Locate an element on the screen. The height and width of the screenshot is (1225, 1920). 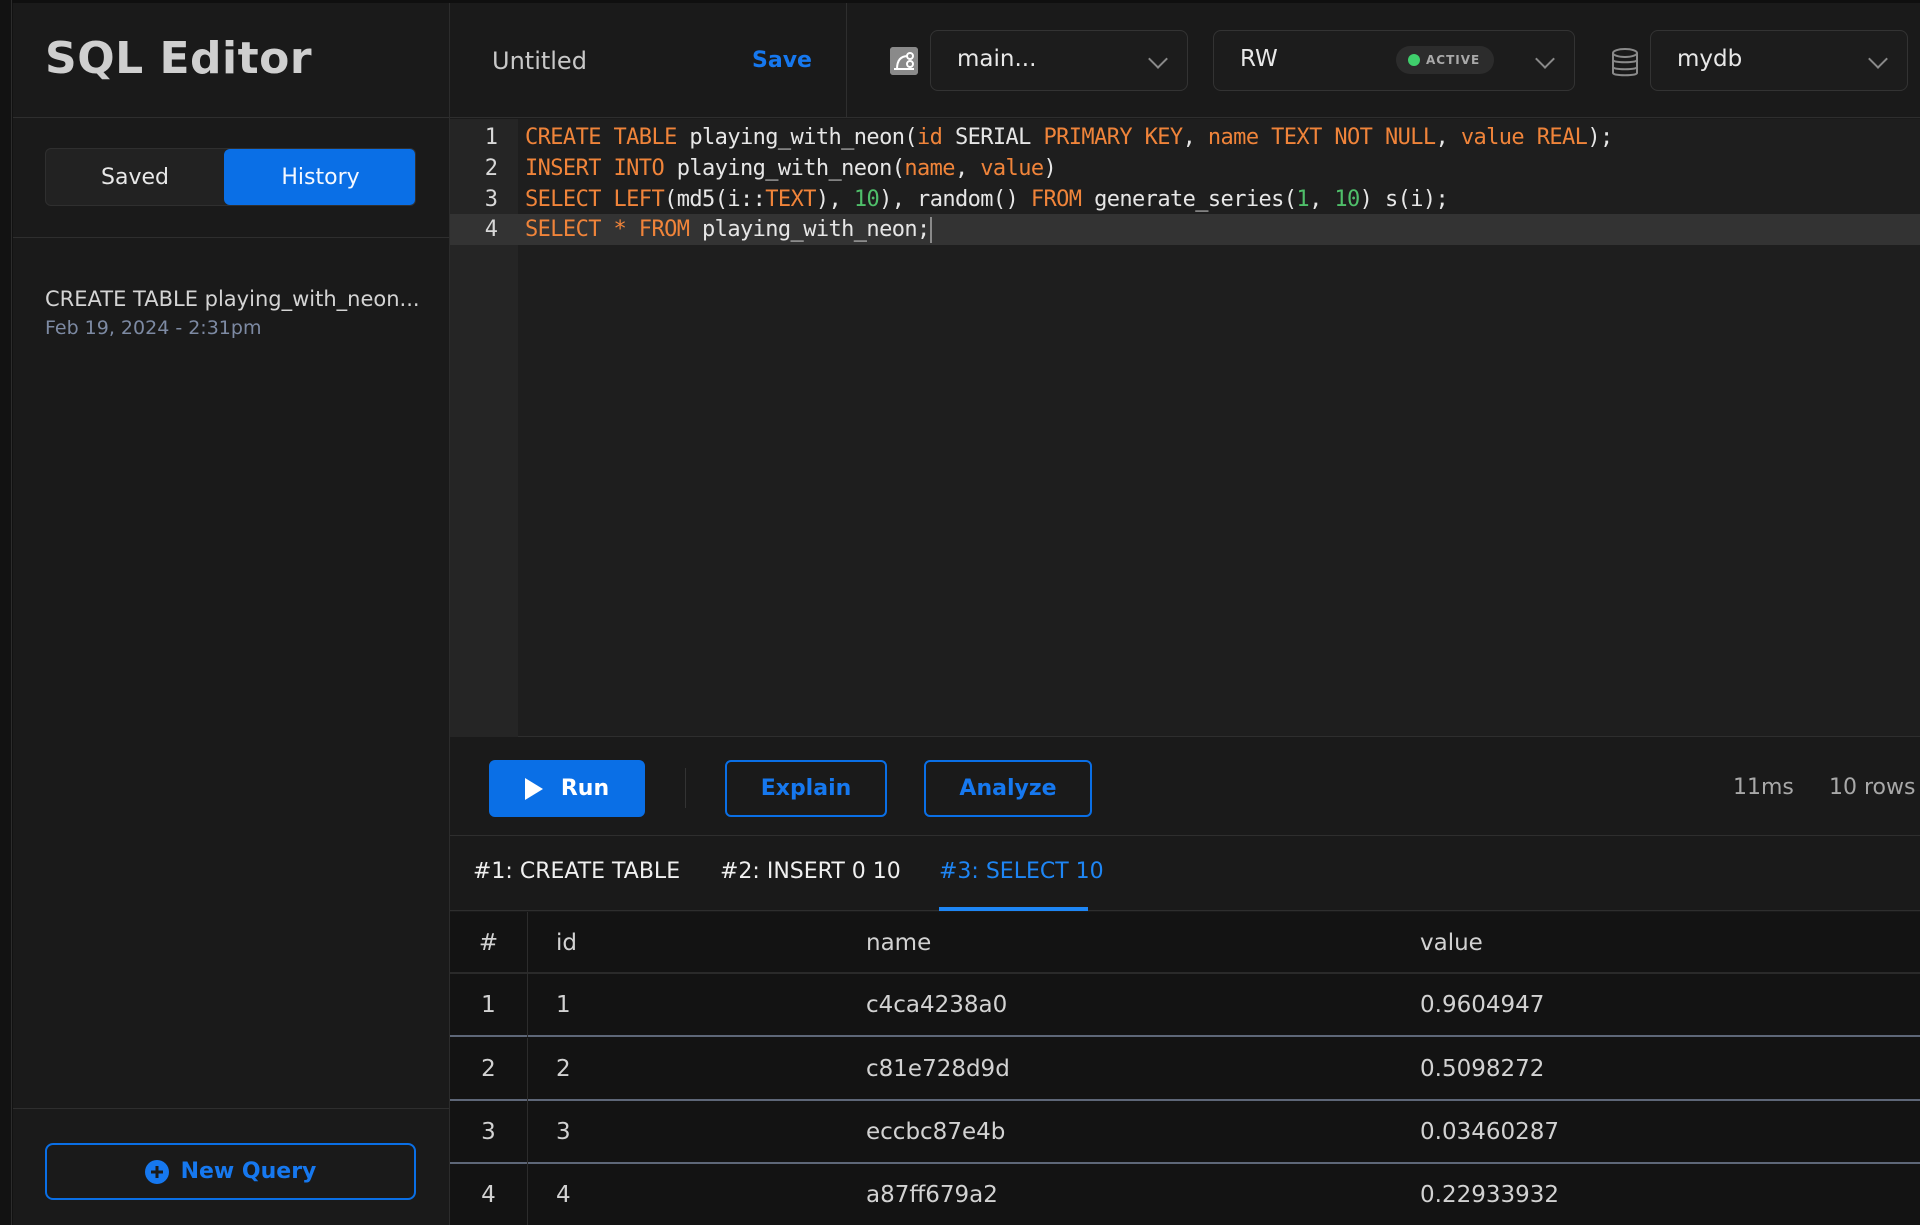
sql-keyword: SELECT * FROM is located at coordinates (607, 229).